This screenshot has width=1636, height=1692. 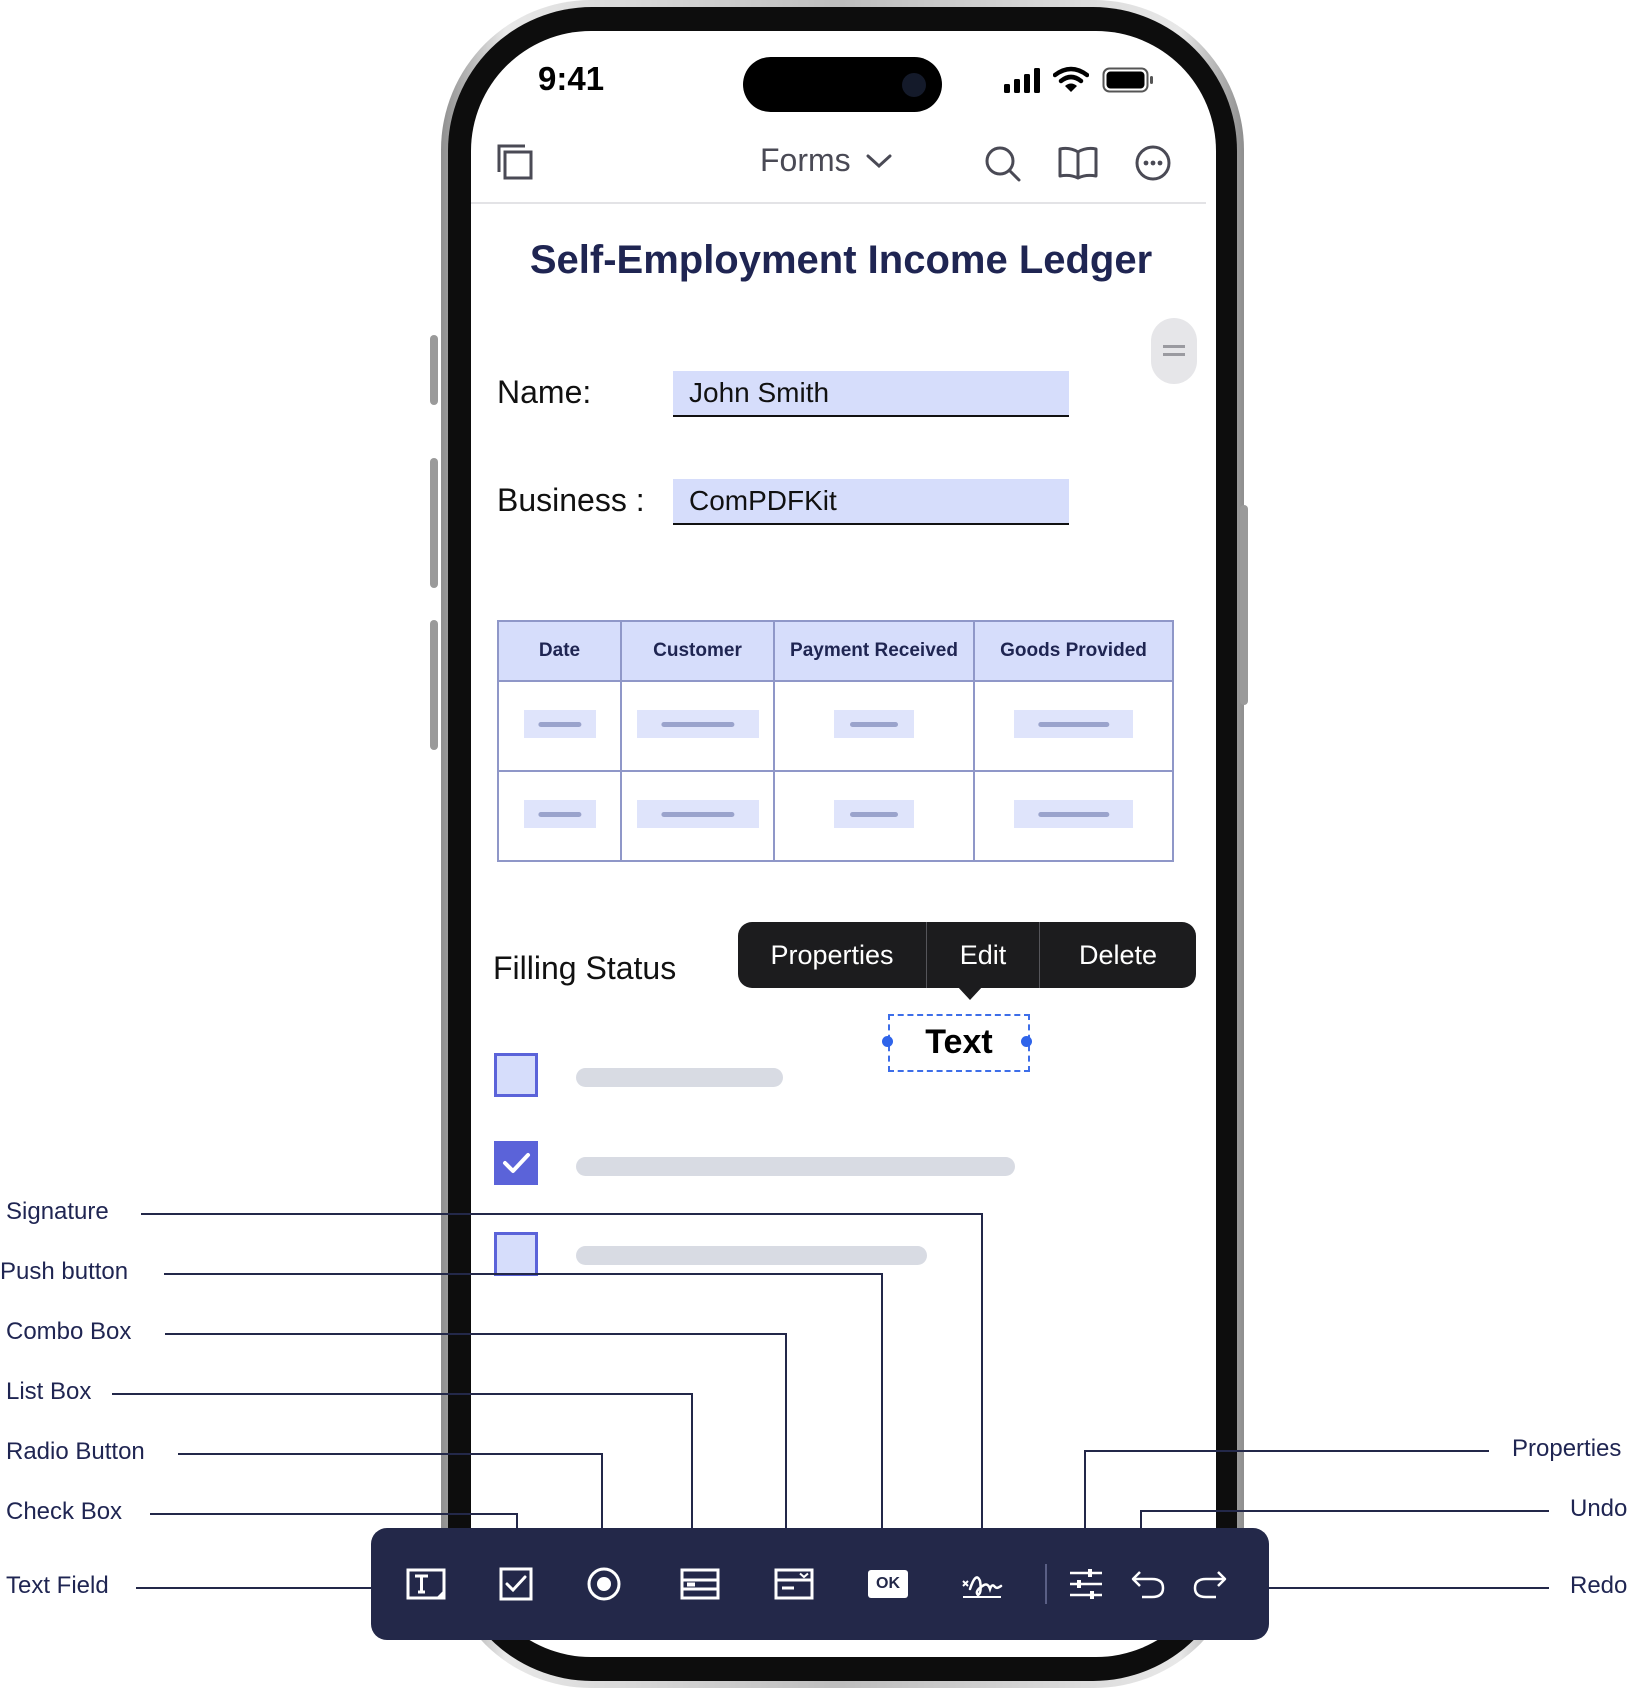 I want to click on text-field-icon, so click(x=426, y=1584).